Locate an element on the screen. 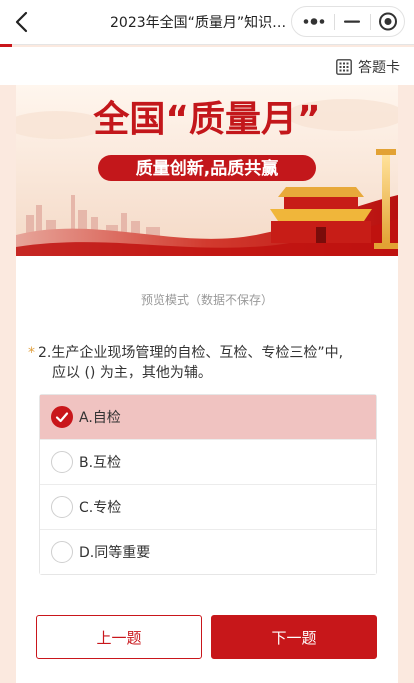 Image resolution: width=414 pixels, height=683 pixels. option-label: D.同等重要 is located at coordinates (115, 553).